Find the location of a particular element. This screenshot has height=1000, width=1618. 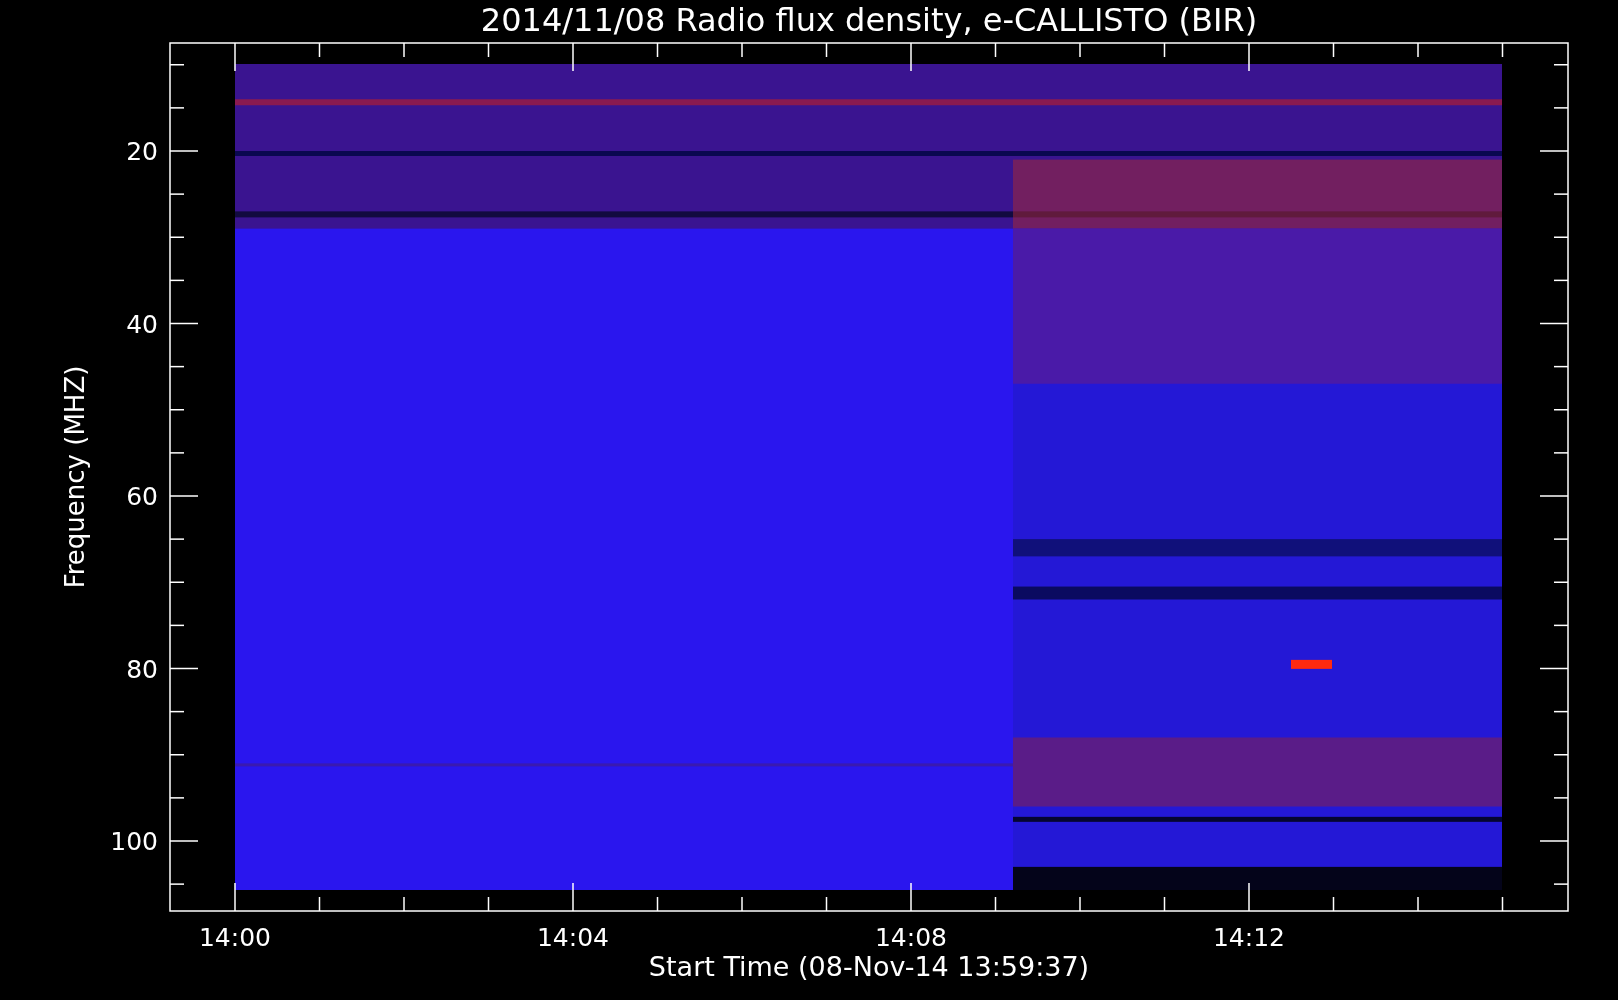

y-tick-label: 20 is located at coordinates (142, 151).